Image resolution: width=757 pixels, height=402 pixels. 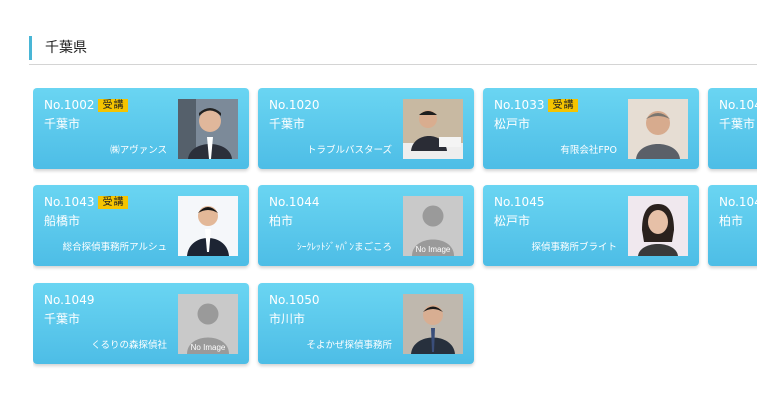 I want to click on agency-card: No.1046 柏市, so click(x=732, y=225).